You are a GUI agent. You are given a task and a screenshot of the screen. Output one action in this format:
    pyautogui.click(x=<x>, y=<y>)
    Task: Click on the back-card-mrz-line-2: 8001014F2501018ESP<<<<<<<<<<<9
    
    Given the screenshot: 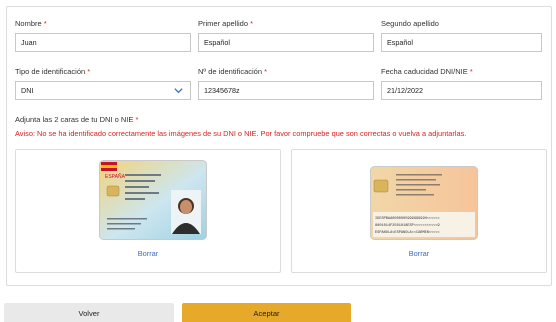 What is the action you would take?
    pyautogui.click(x=407, y=225)
    